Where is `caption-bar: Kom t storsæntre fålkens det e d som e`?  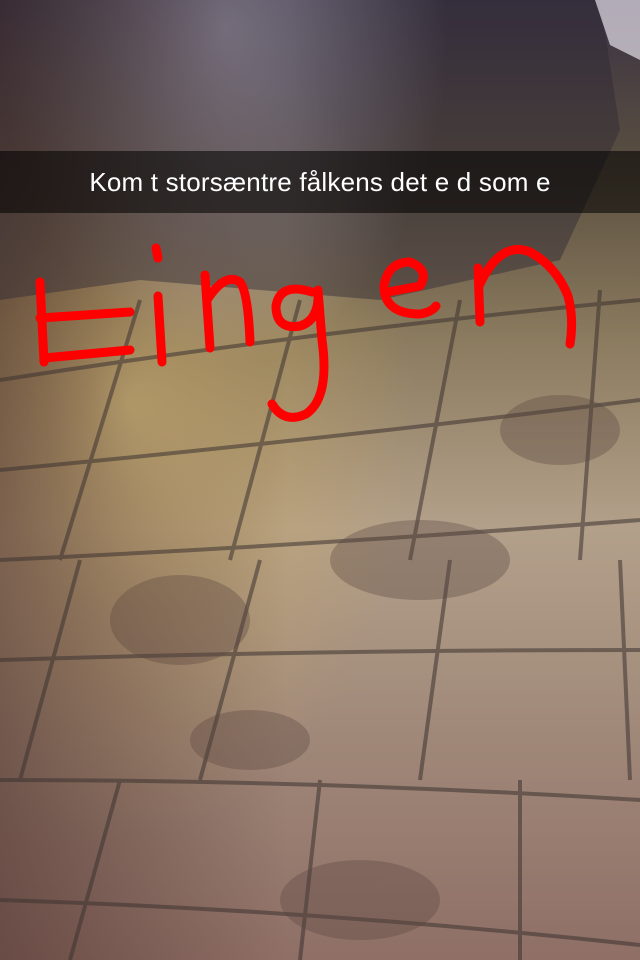 caption-bar: Kom t storsæntre fålkens det e d som e is located at coordinates (320, 182).